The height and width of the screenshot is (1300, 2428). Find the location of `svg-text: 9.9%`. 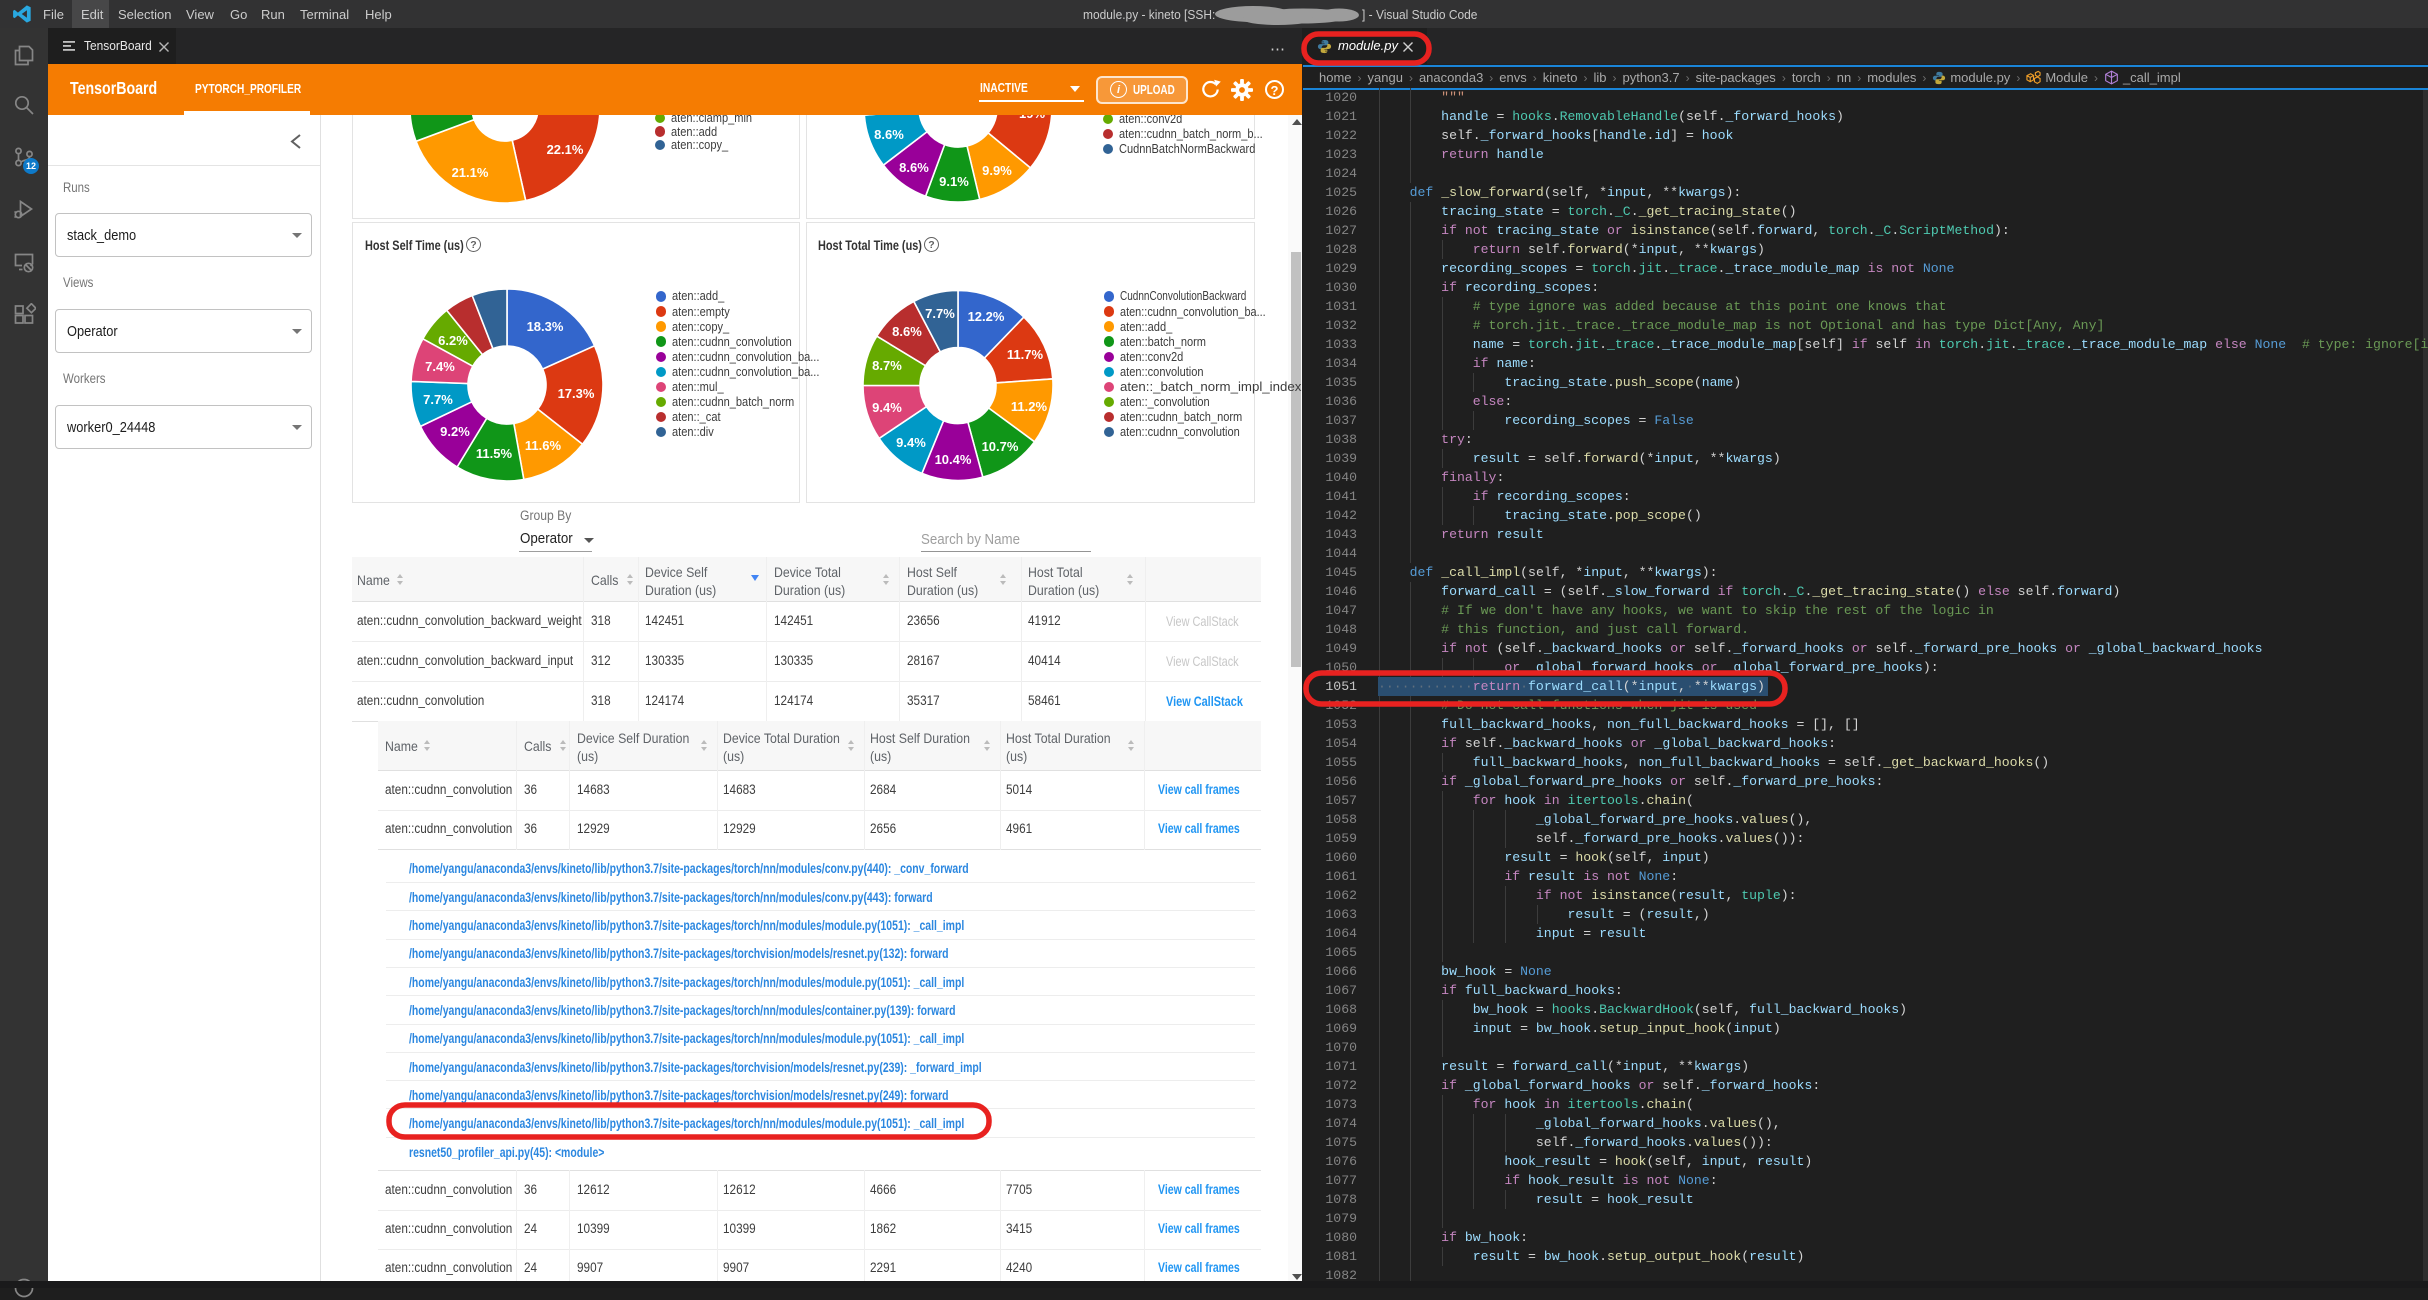

svg-text: 9.9% is located at coordinates (997, 170).